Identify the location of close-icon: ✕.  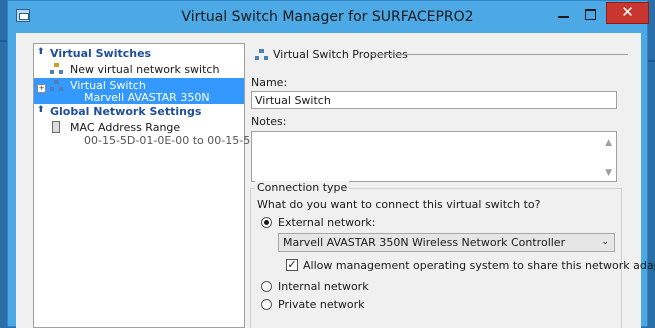
(627, 12).